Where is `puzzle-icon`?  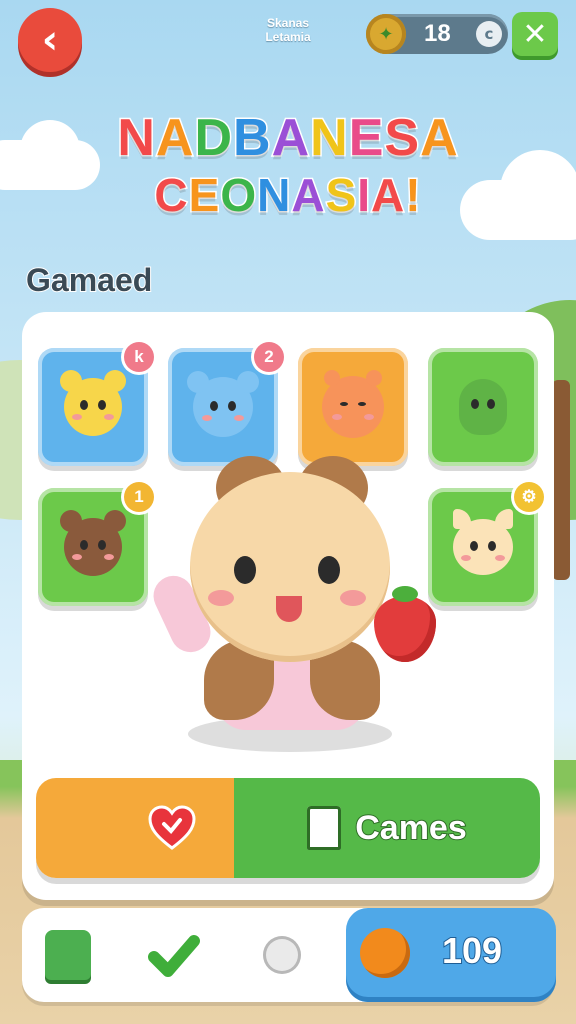 puzzle-icon is located at coordinates (68, 955).